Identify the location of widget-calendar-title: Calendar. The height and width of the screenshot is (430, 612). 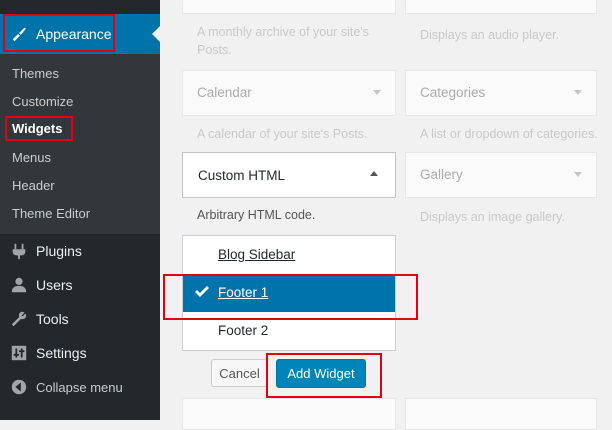
(224, 92).